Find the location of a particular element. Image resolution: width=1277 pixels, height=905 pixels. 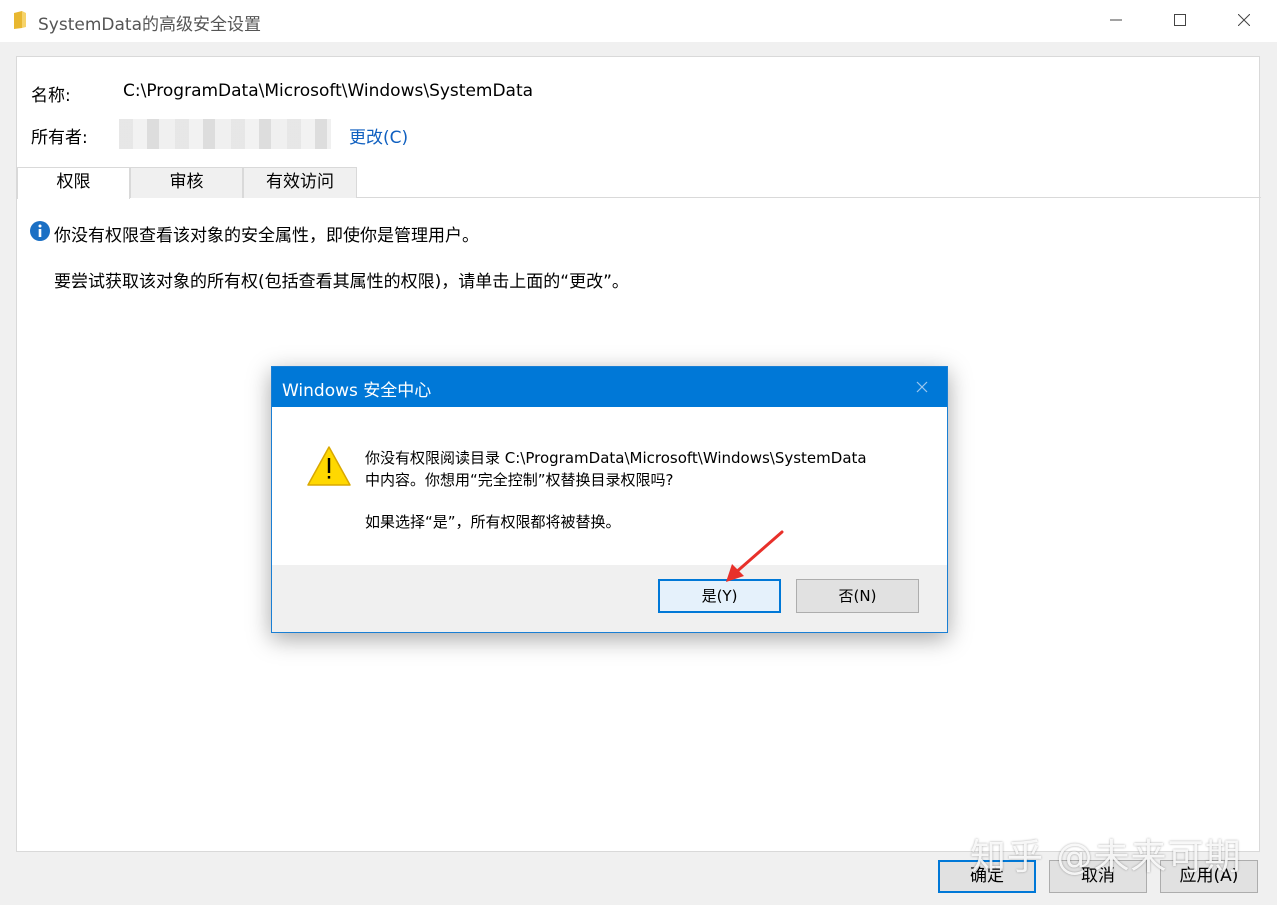

minimize-icon is located at coordinates (1116, 20).